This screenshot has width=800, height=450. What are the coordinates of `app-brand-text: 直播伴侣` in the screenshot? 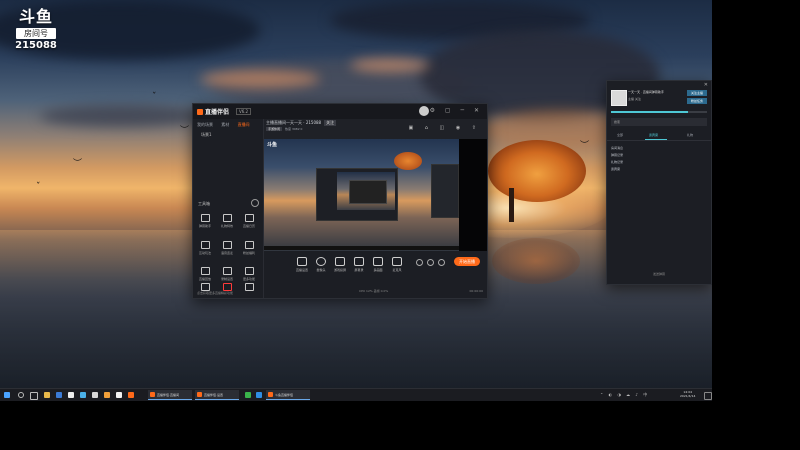 It's located at (217, 112).